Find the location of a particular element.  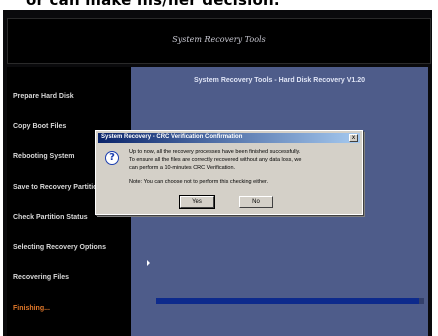

step-selecting-recovery-options: Selecting Recovery Options is located at coordinates (59, 247).